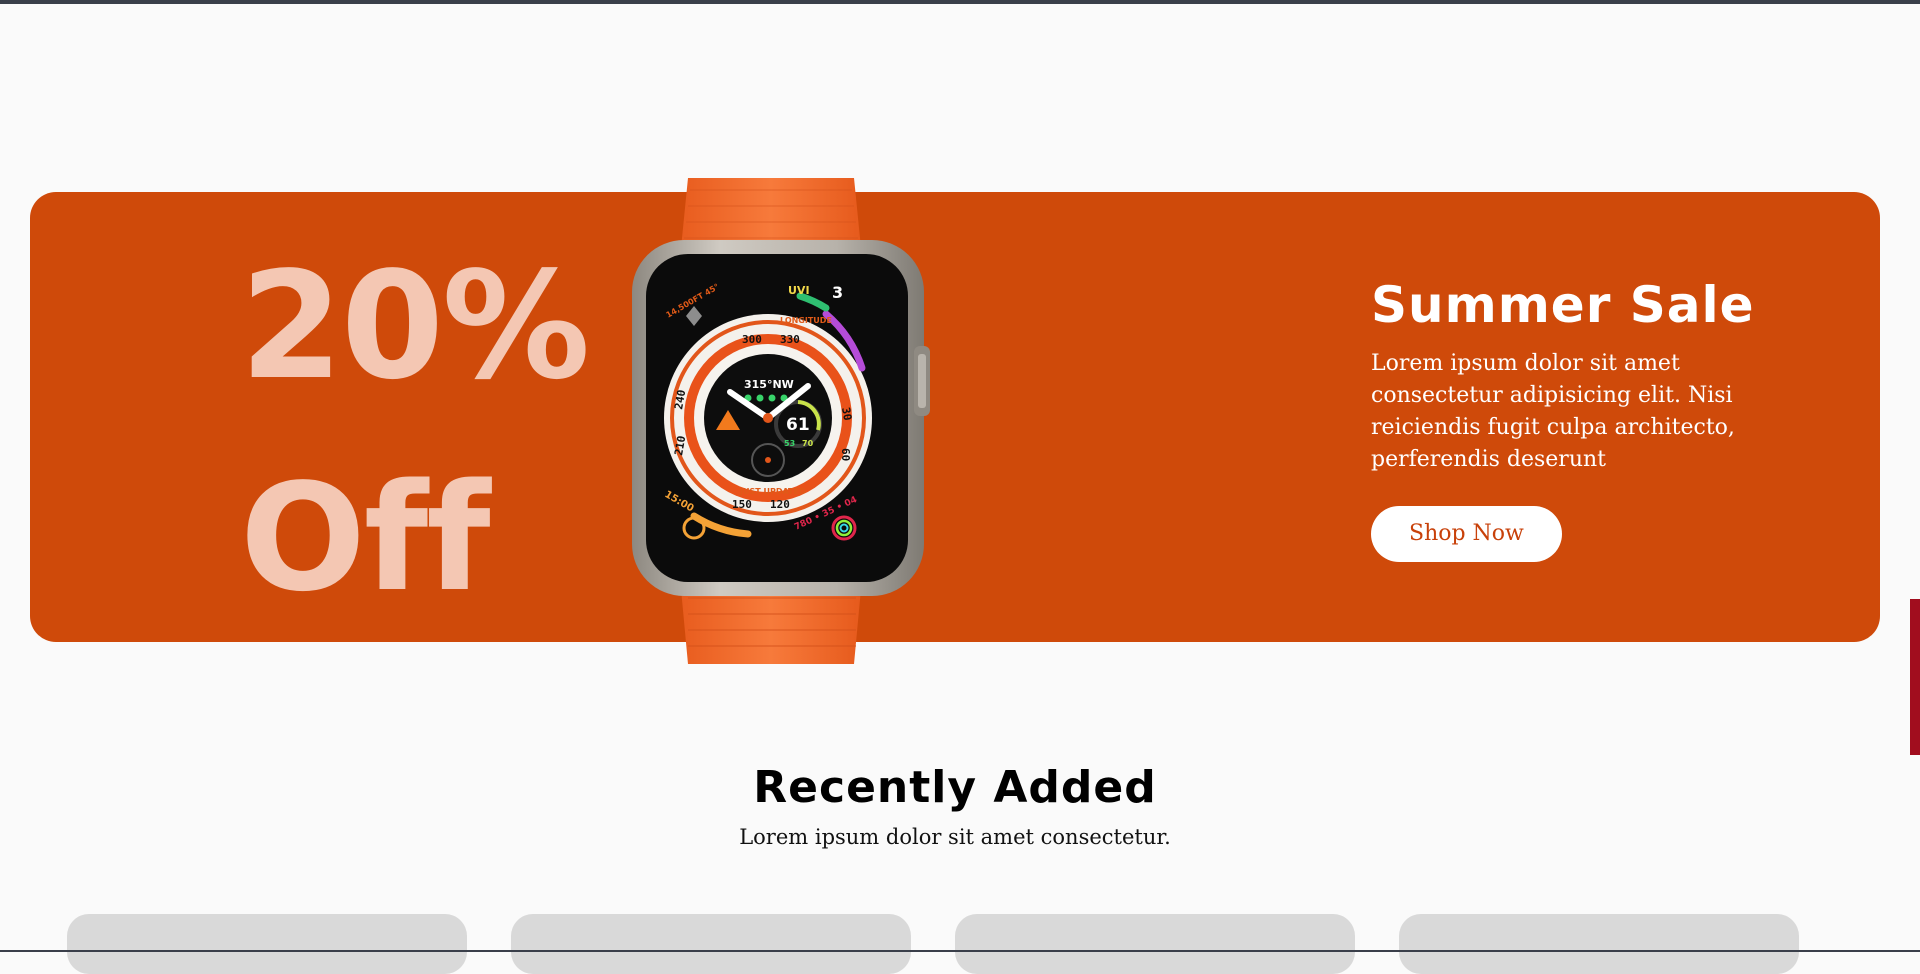 The height and width of the screenshot is (974, 1920). Describe the element at coordinates (955, 788) in the screenshot. I see `recently-added-title: Recently Added` at that location.